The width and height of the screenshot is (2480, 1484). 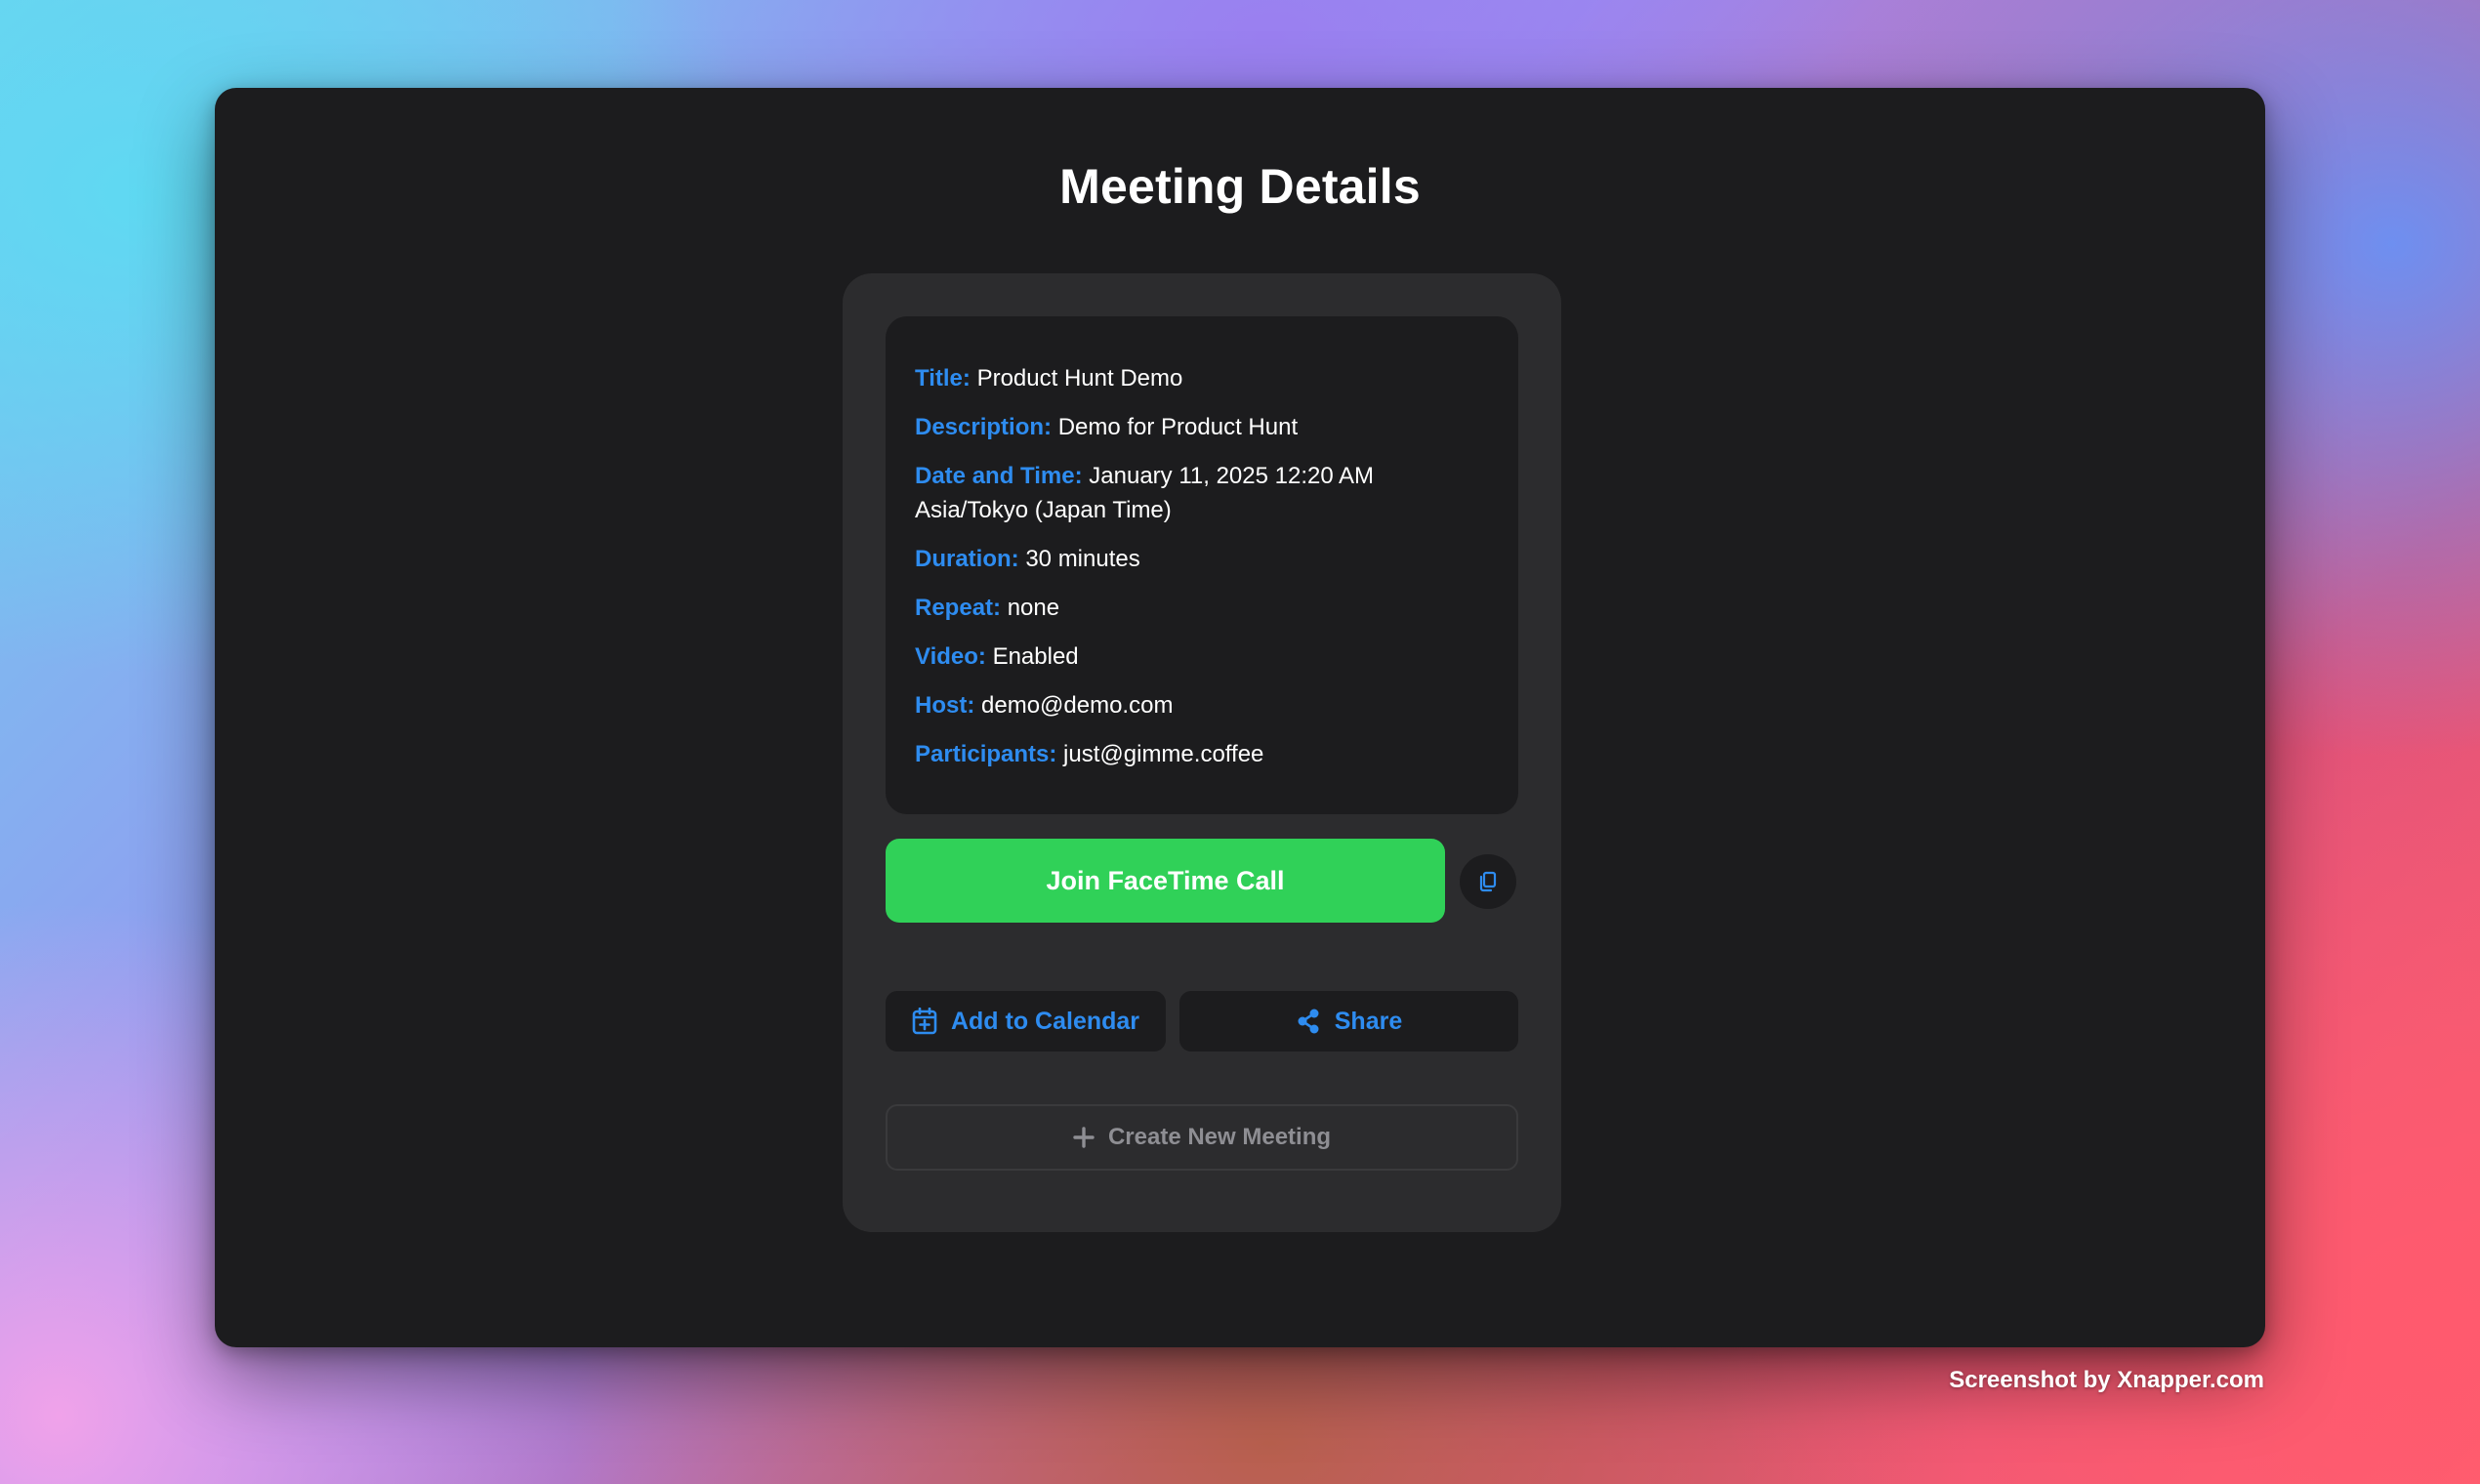 I want to click on page-title: Meeting Details, so click(x=1240, y=187).